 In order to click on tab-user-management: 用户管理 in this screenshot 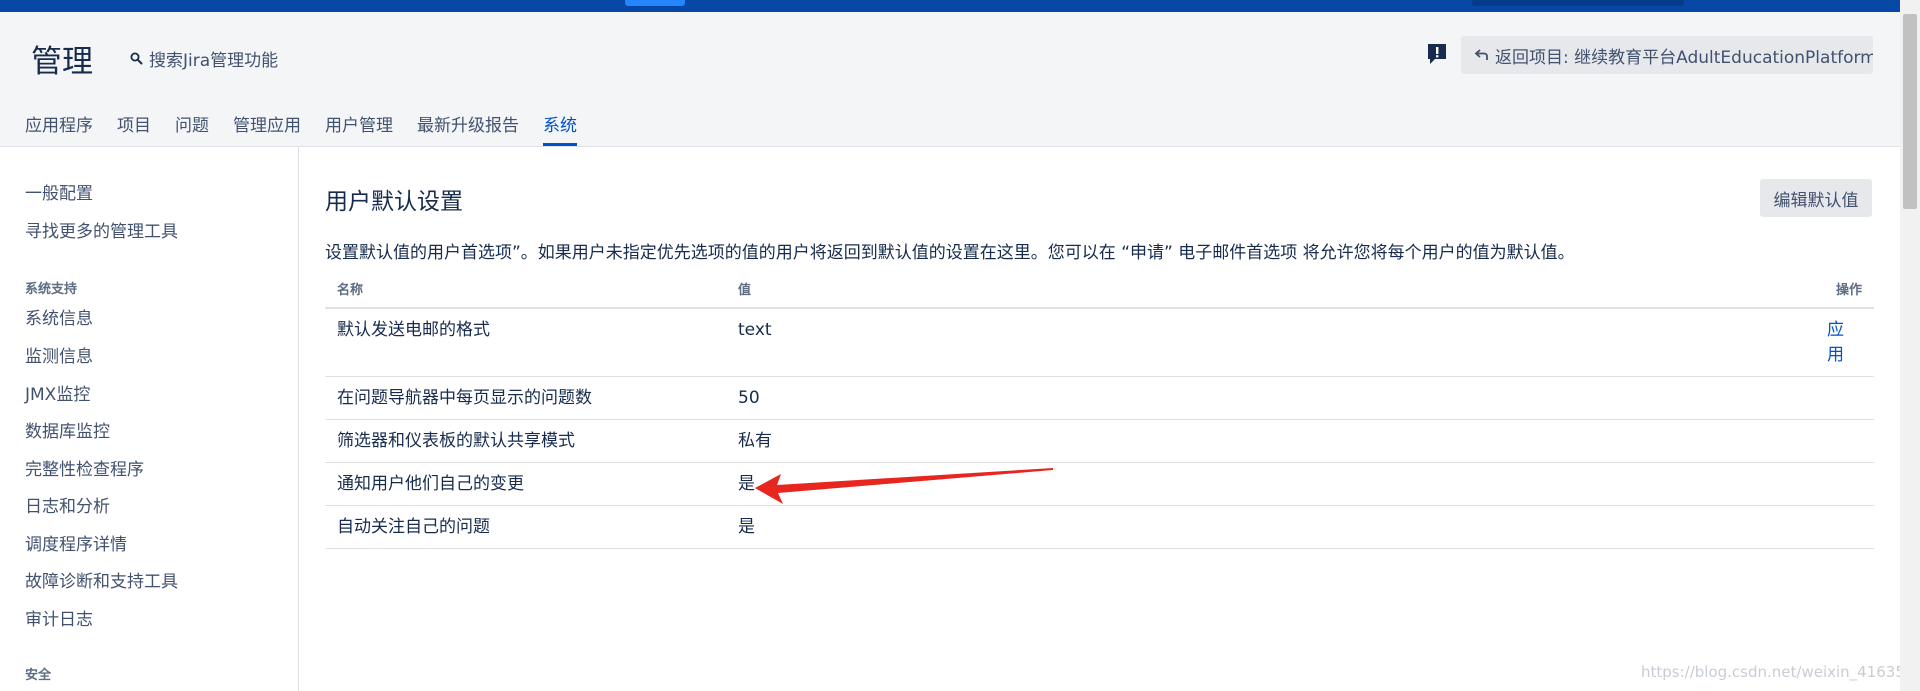, I will do `click(359, 127)`.